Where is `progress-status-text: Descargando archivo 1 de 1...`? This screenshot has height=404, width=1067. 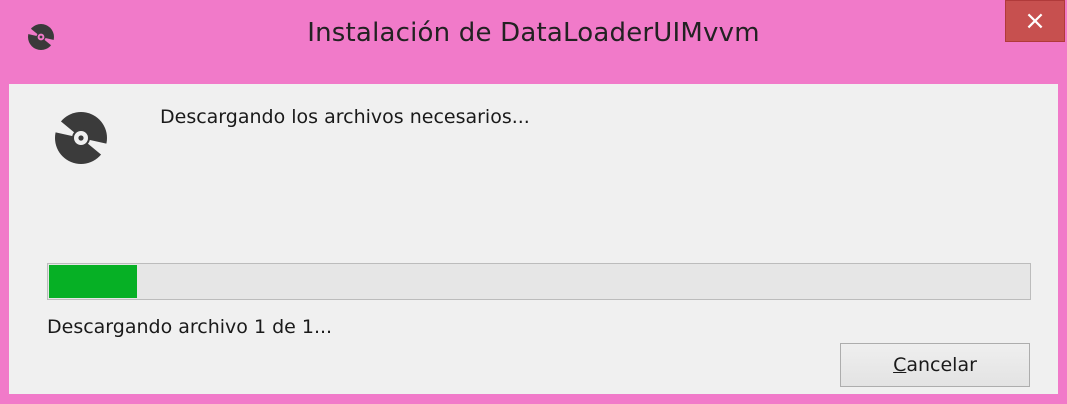 progress-status-text: Descargando archivo 1 de 1... is located at coordinates (190, 327).